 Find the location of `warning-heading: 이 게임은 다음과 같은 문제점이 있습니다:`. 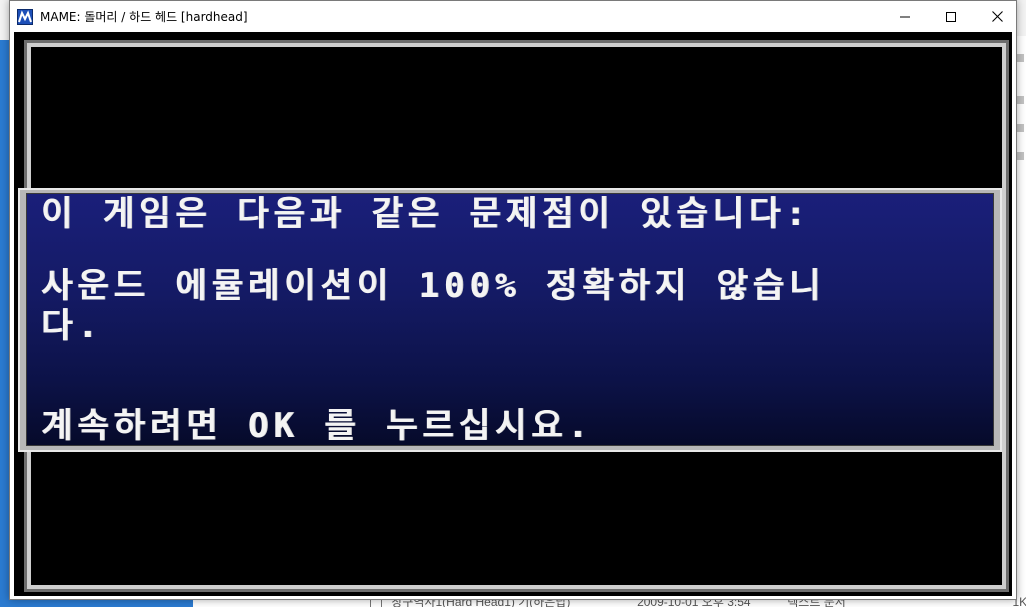

warning-heading: 이 게임은 다음과 같은 문제점이 있습니다: is located at coordinates (426, 214).